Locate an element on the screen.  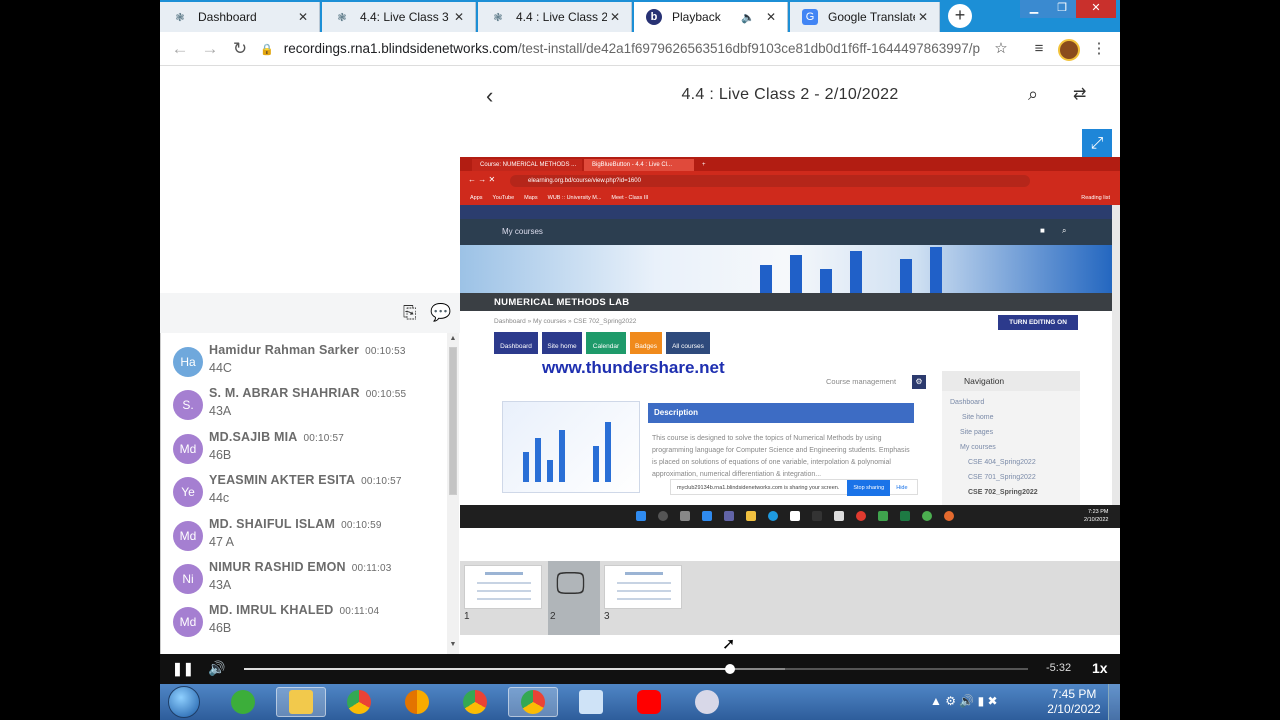
remote-desktop-glyph is located at coordinates (591, 702).